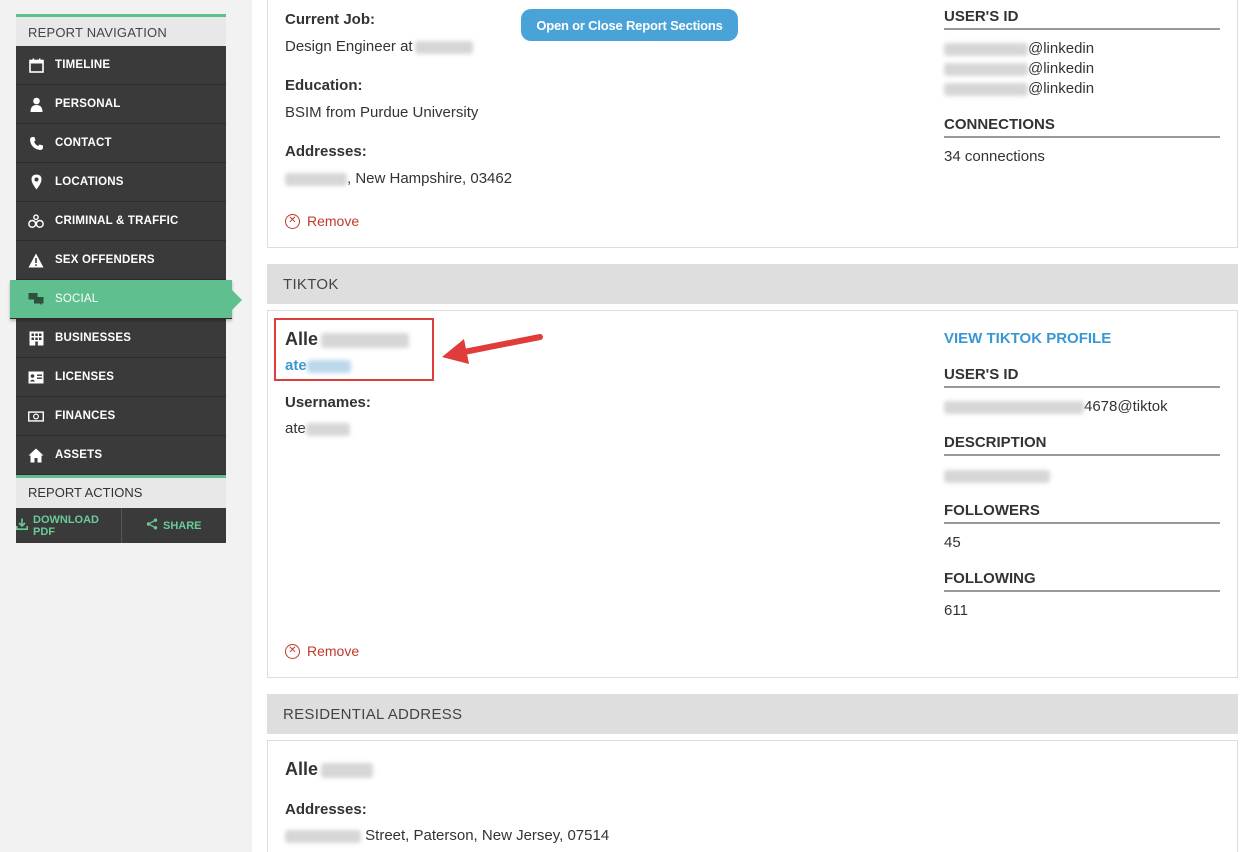 The width and height of the screenshot is (1240, 852). Describe the element at coordinates (1027, 338) in the screenshot. I see `view-tiktok-profile-link: VIEW TIKTOK PROFILE` at that location.